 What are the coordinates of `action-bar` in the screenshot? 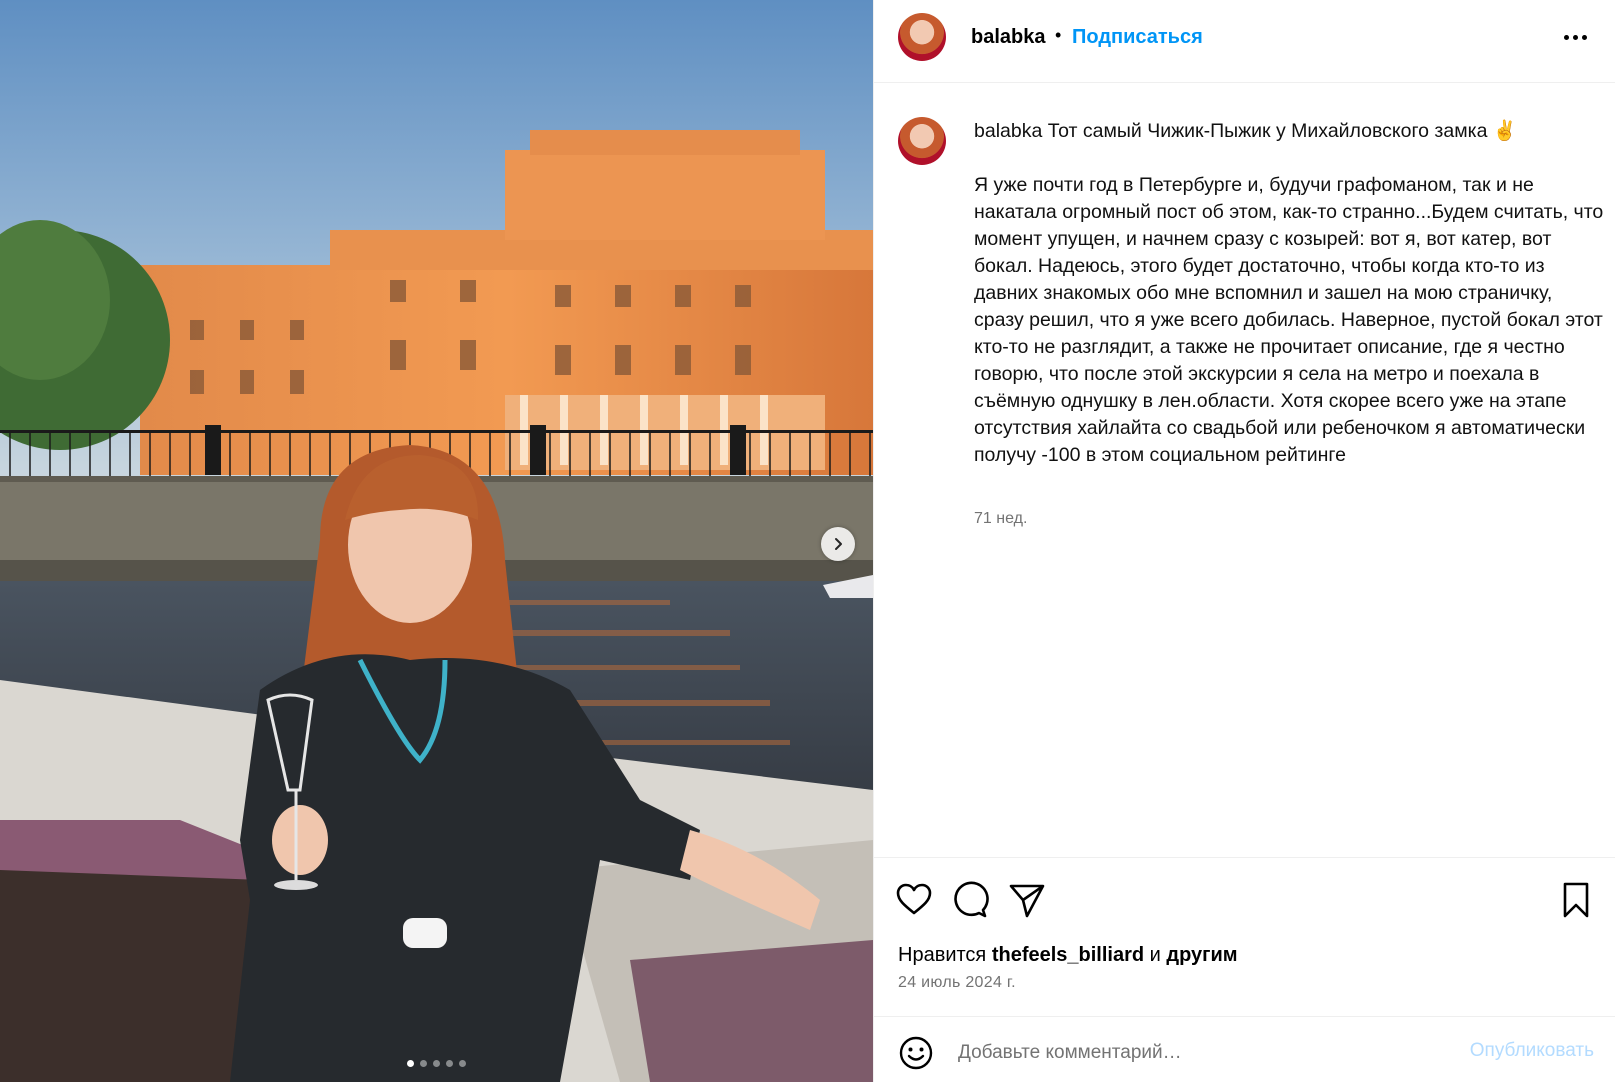 It's located at (1244, 899).